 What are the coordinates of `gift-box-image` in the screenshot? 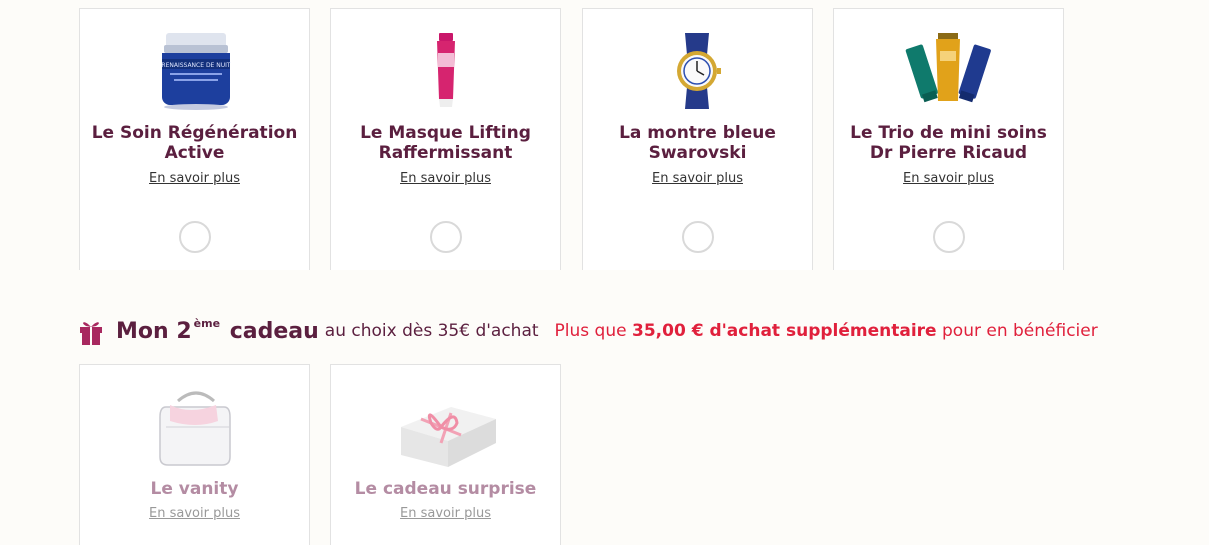 It's located at (448, 437).